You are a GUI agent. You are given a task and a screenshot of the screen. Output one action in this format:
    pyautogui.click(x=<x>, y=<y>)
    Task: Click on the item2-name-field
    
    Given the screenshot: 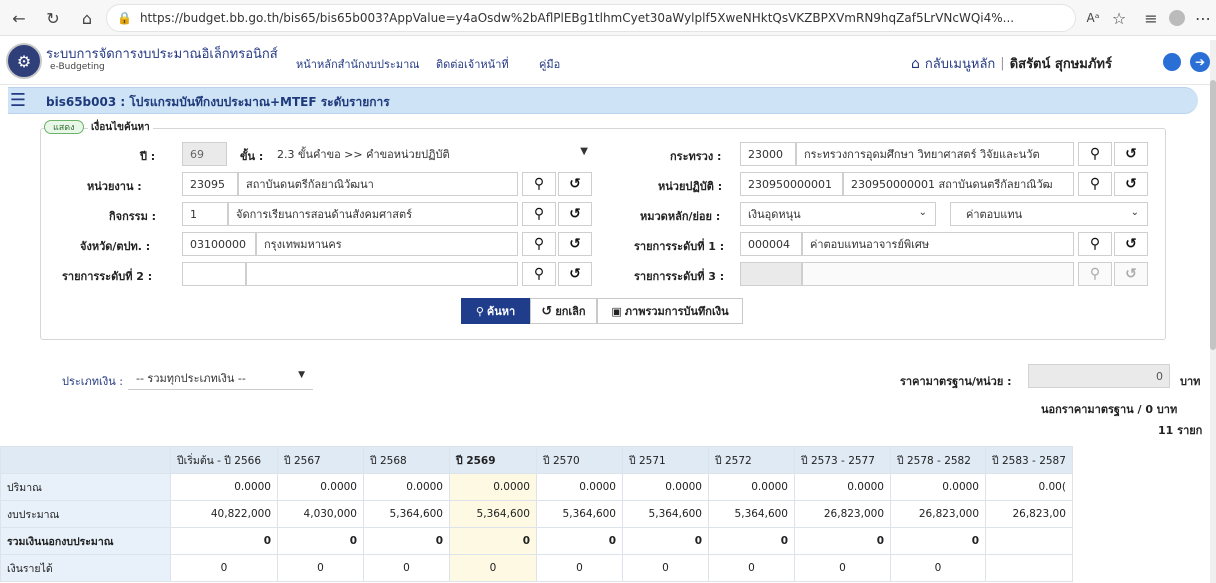 What is the action you would take?
    pyautogui.click(x=382, y=274)
    